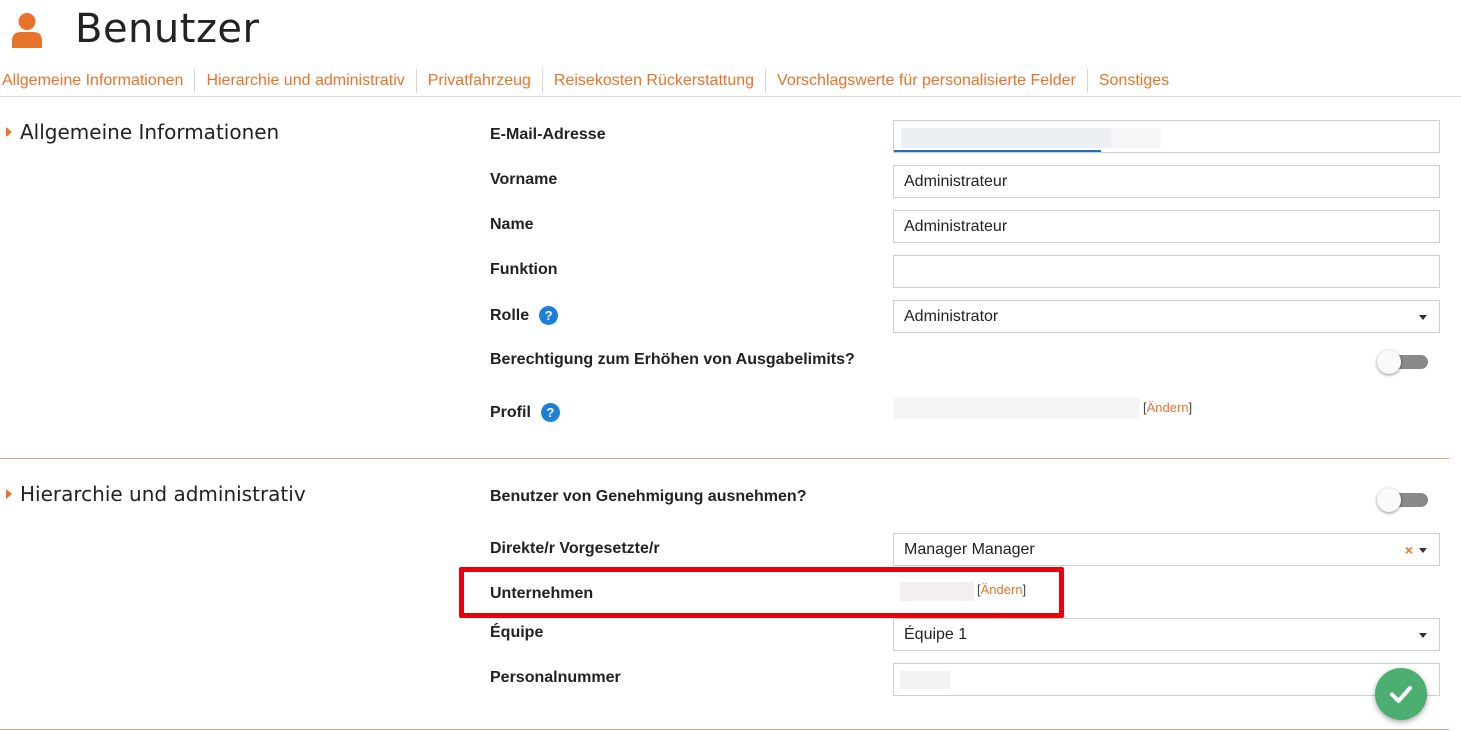 The height and width of the screenshot is (731, 1461). I want to click on redacted-profile, so click(1016, 408).